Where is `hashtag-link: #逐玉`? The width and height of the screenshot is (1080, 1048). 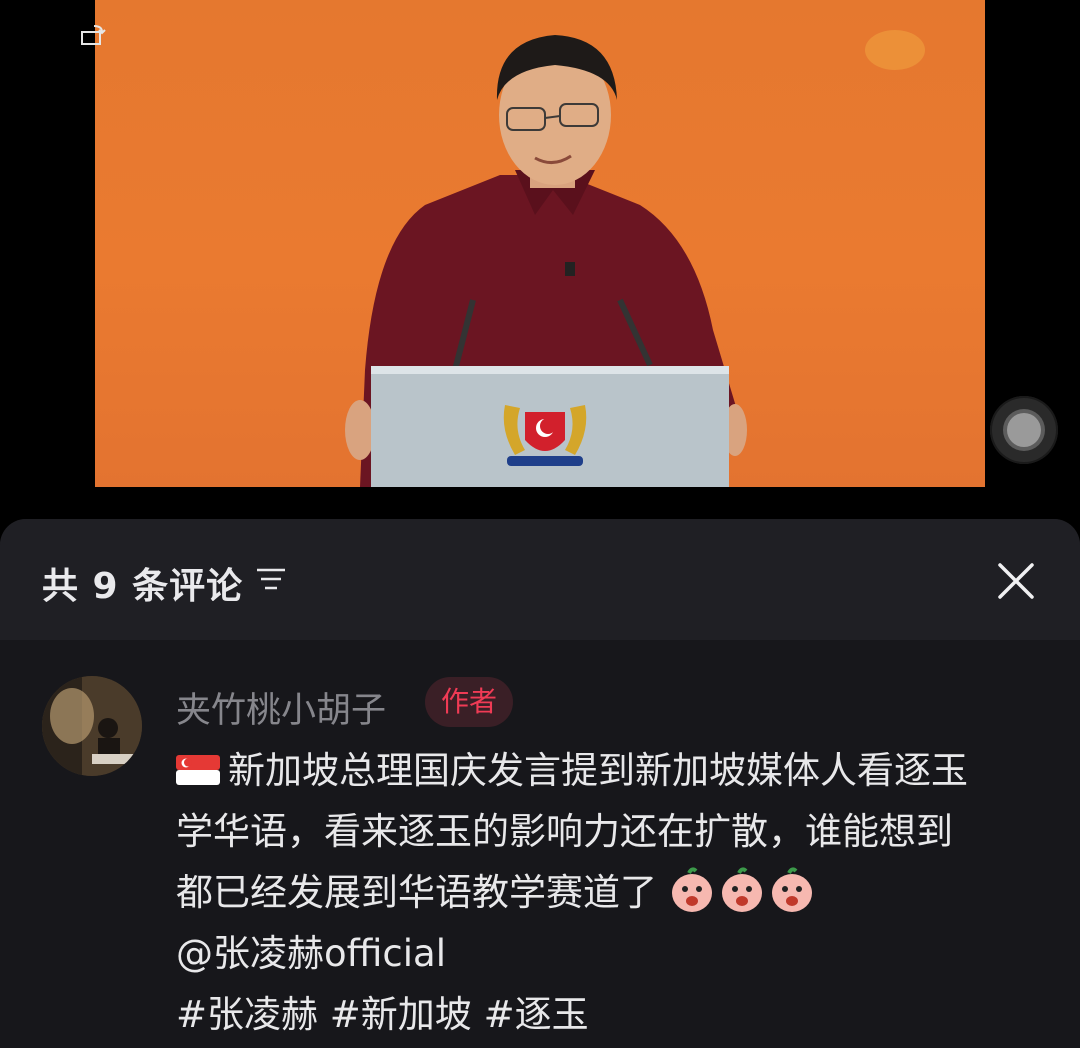 hashtag-link: #逐玉 is located at coordinates (536, 1014).